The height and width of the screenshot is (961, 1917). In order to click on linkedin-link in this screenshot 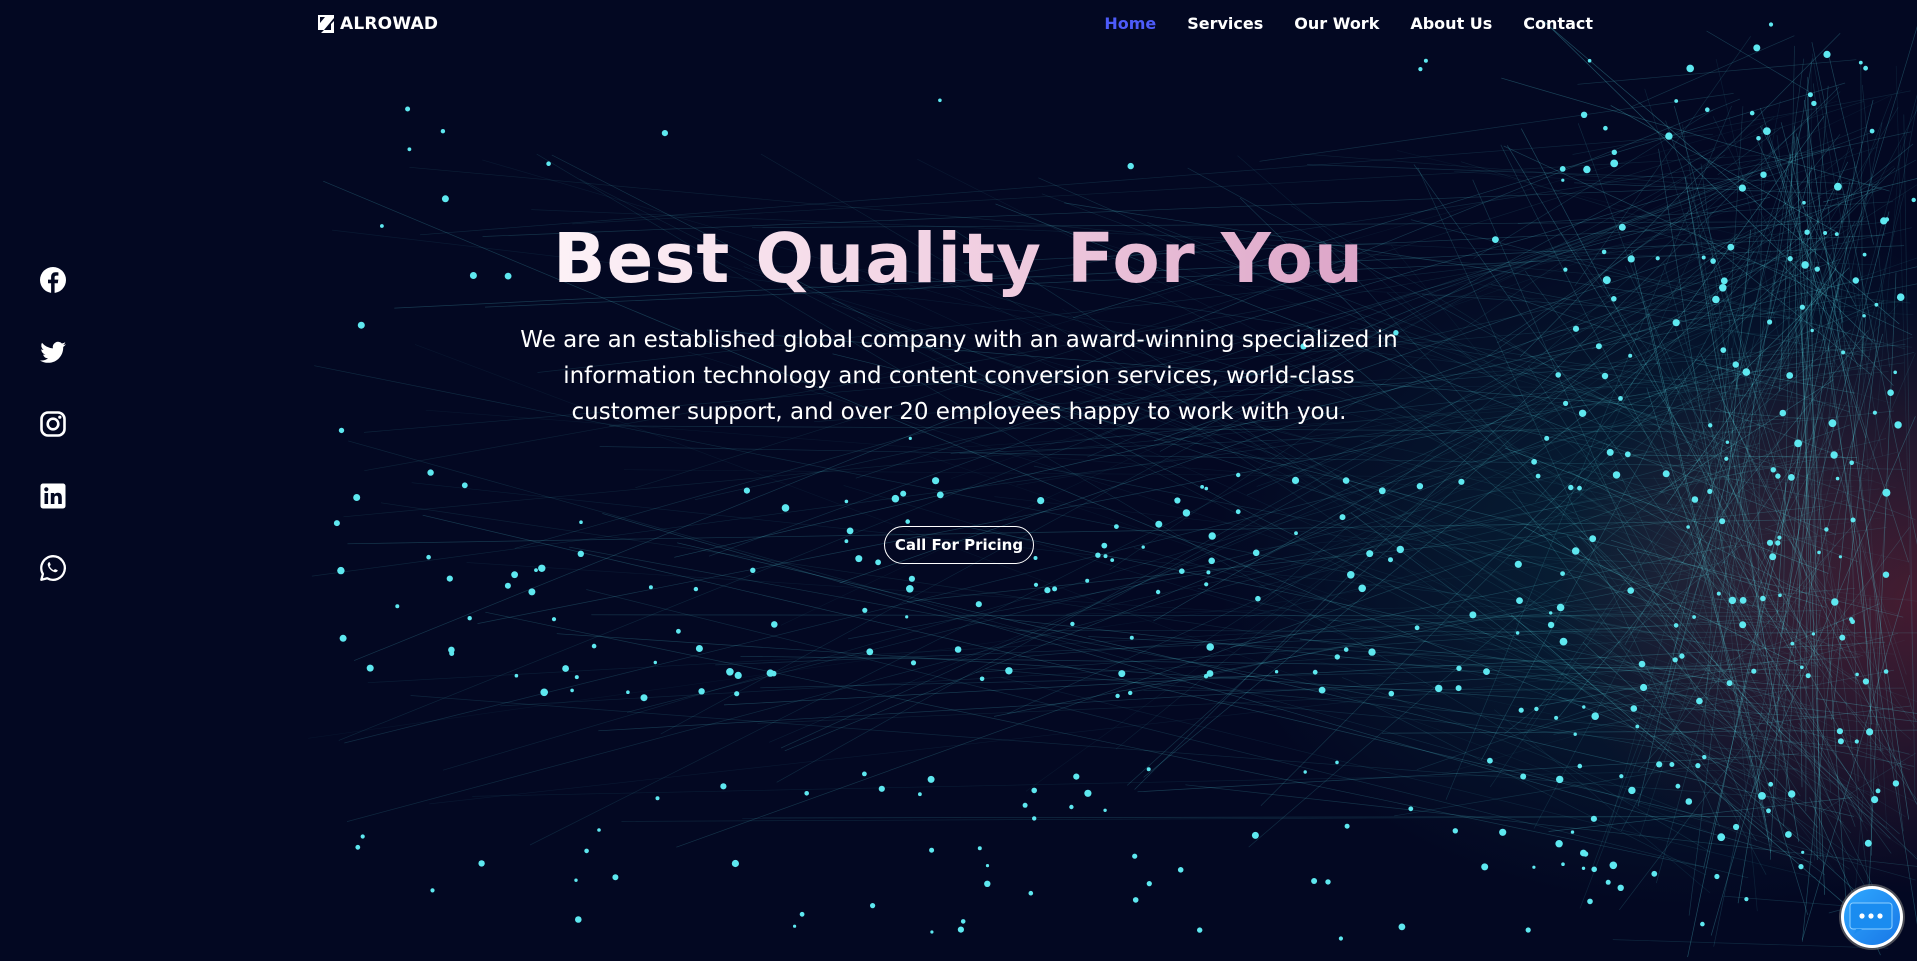, I will do `click(53, 496)`.